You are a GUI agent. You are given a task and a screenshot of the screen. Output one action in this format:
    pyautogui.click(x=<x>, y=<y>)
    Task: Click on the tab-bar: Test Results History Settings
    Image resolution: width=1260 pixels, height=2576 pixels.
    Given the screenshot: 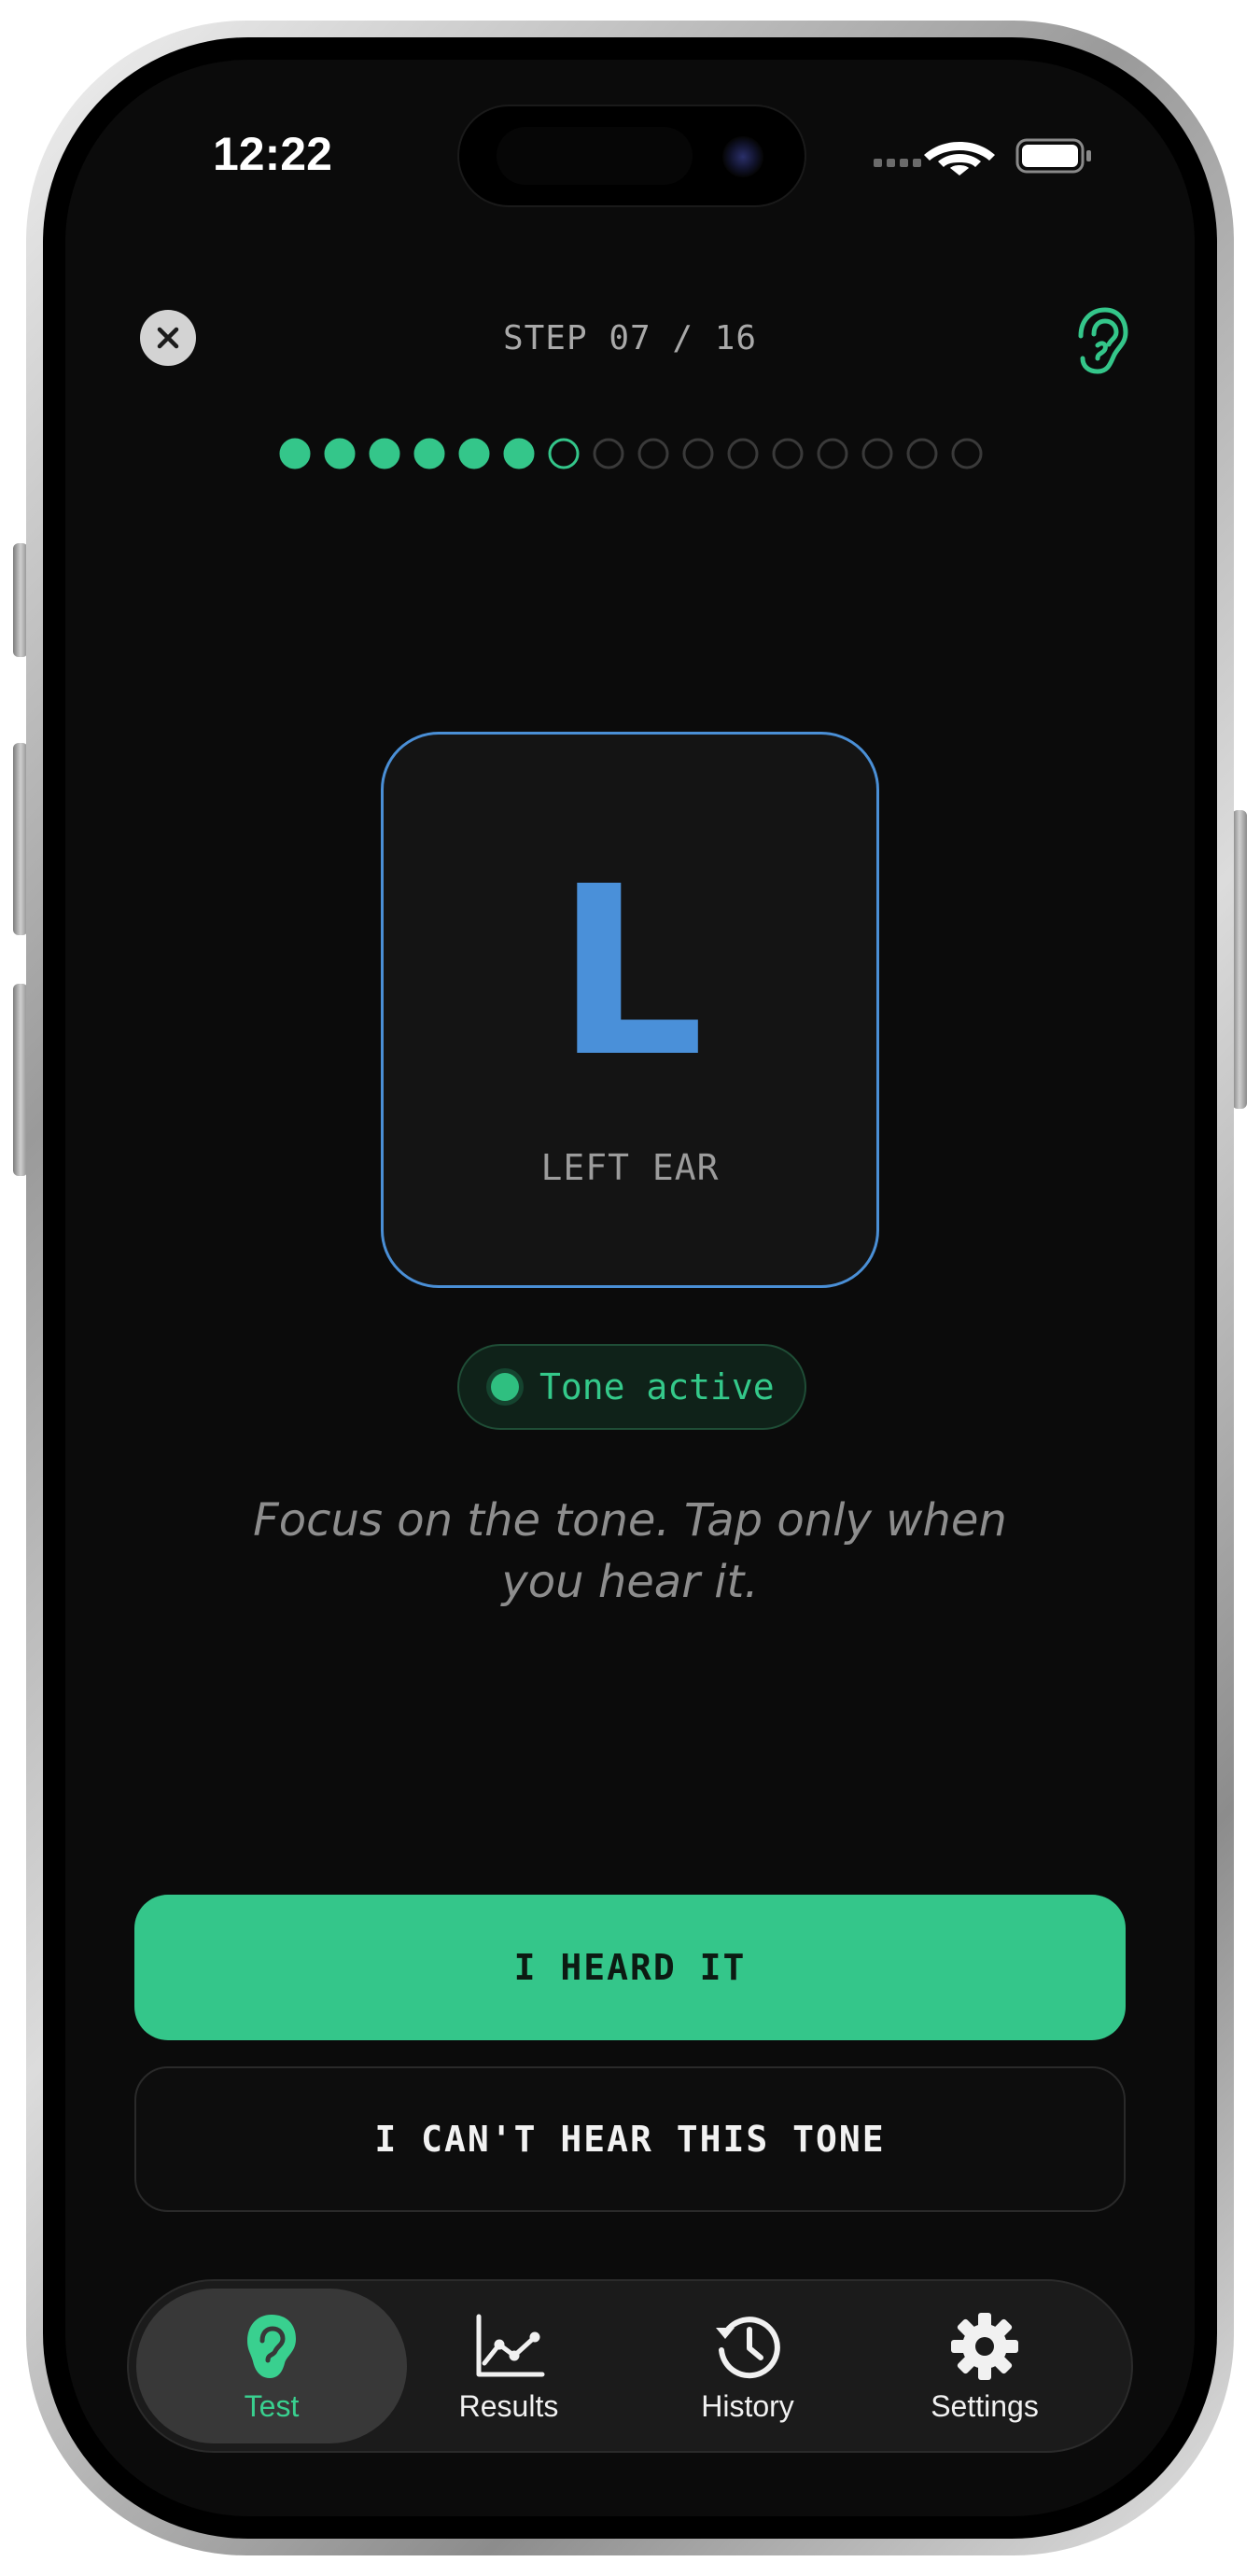 What is the action you would take?
    pyautogui.click(x=630, y=2366)
    